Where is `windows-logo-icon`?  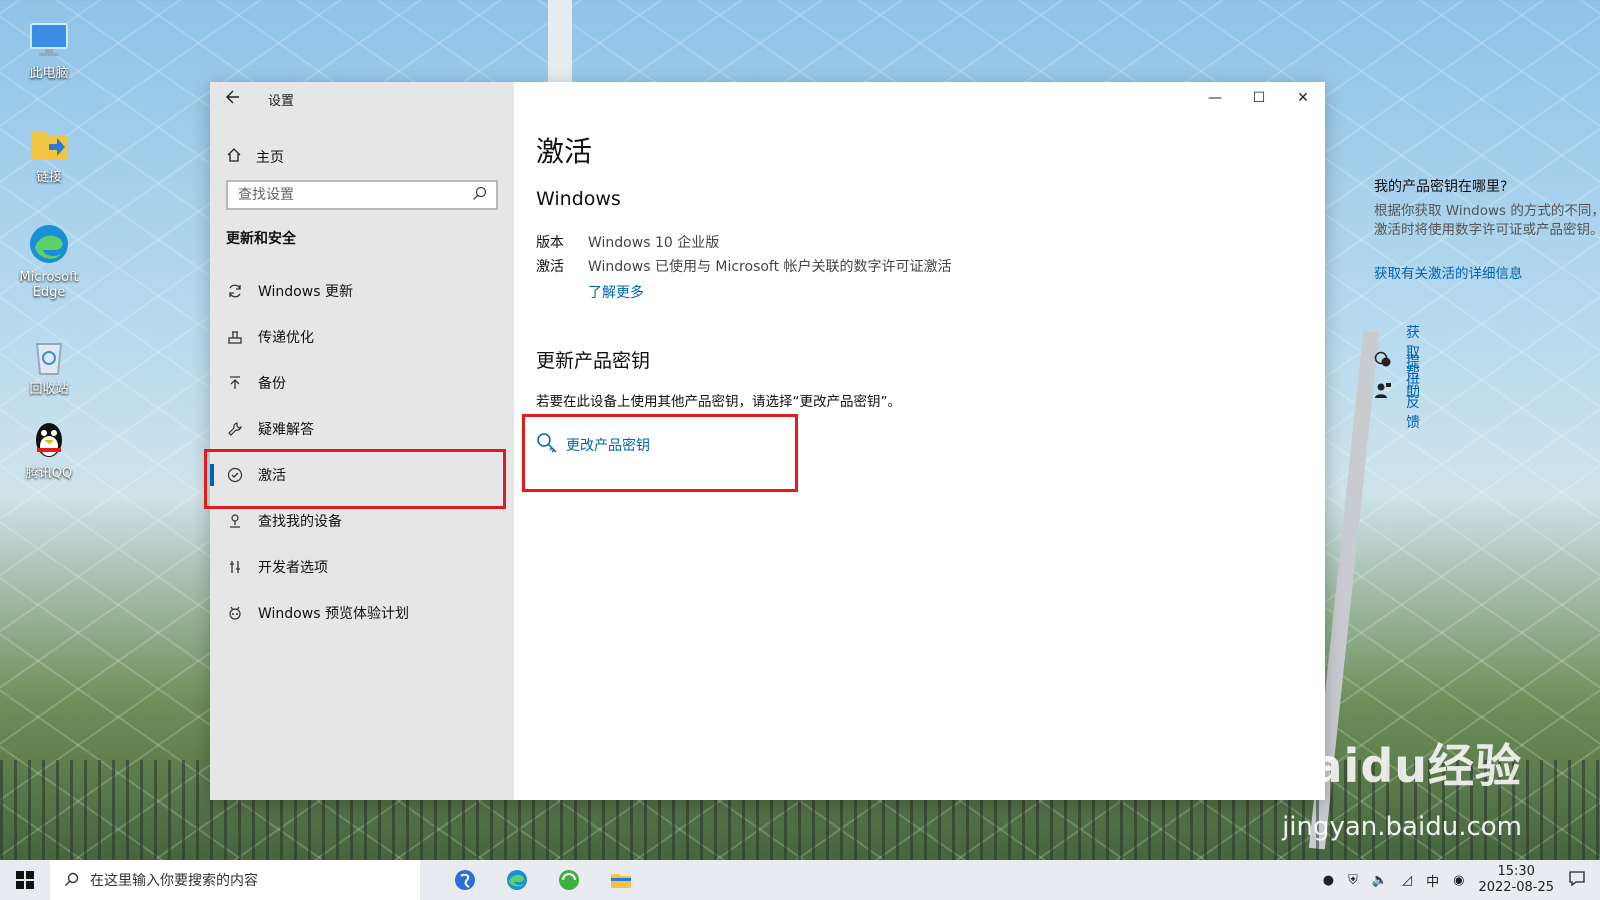 windows-logo-icon is located at coordinates (25, 880).